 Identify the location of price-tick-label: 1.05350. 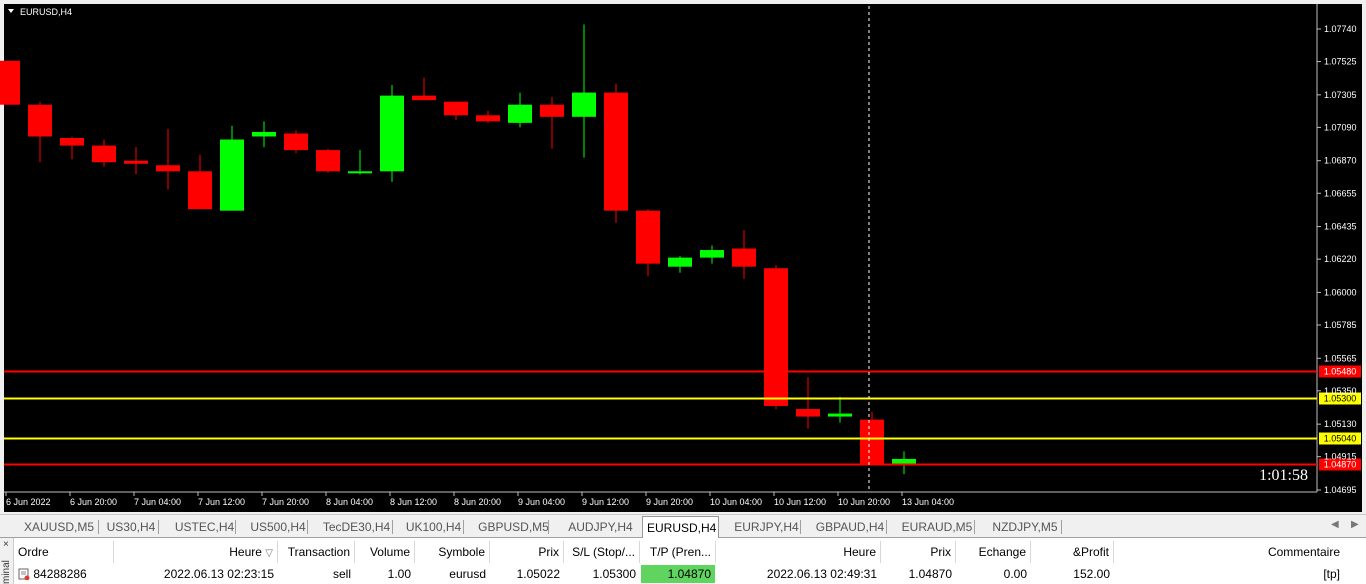
(1340, 391).